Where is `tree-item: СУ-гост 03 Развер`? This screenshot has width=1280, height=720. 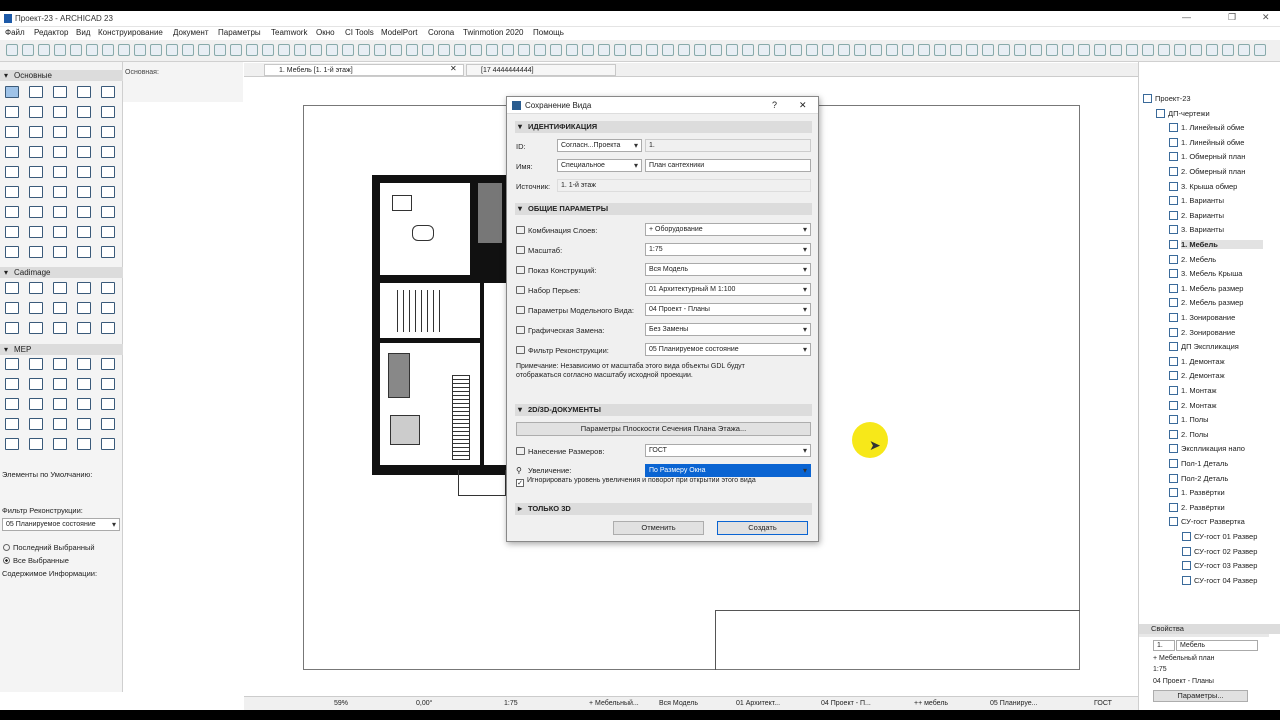 tree-item: СУ-гост 03 Развер is located at coordinates (1228, 565).